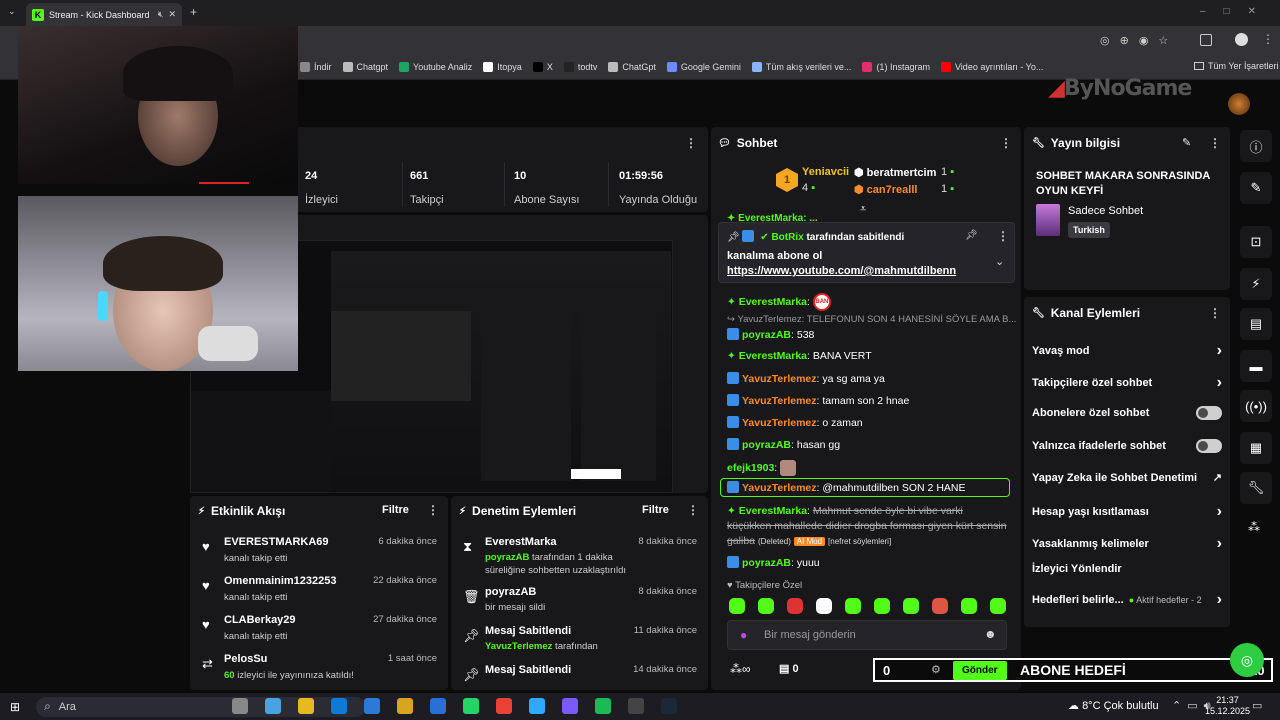 This screenshot has height=720, width=1280. What do you see at coordinates (693, 510) in the screenshot?
I see `moderation-menu-icon: ⋮` at bounding box center [693, 510].